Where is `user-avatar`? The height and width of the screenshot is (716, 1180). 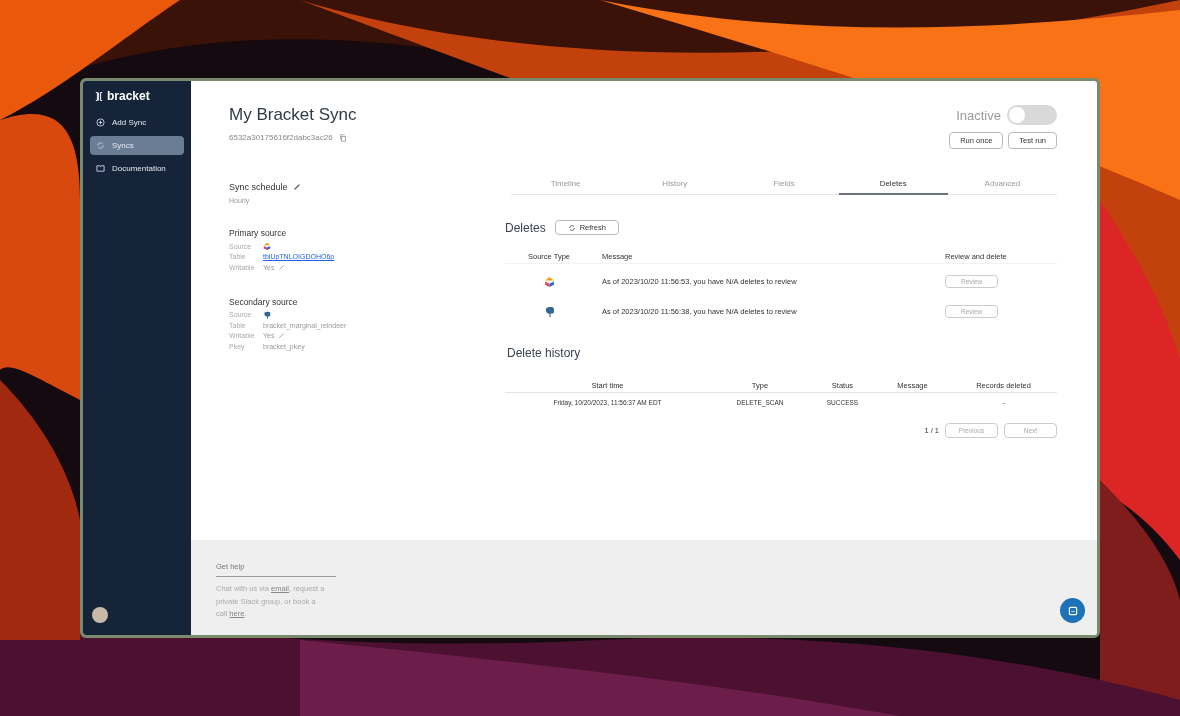
user-avatar is located at coordinates (100, 615).